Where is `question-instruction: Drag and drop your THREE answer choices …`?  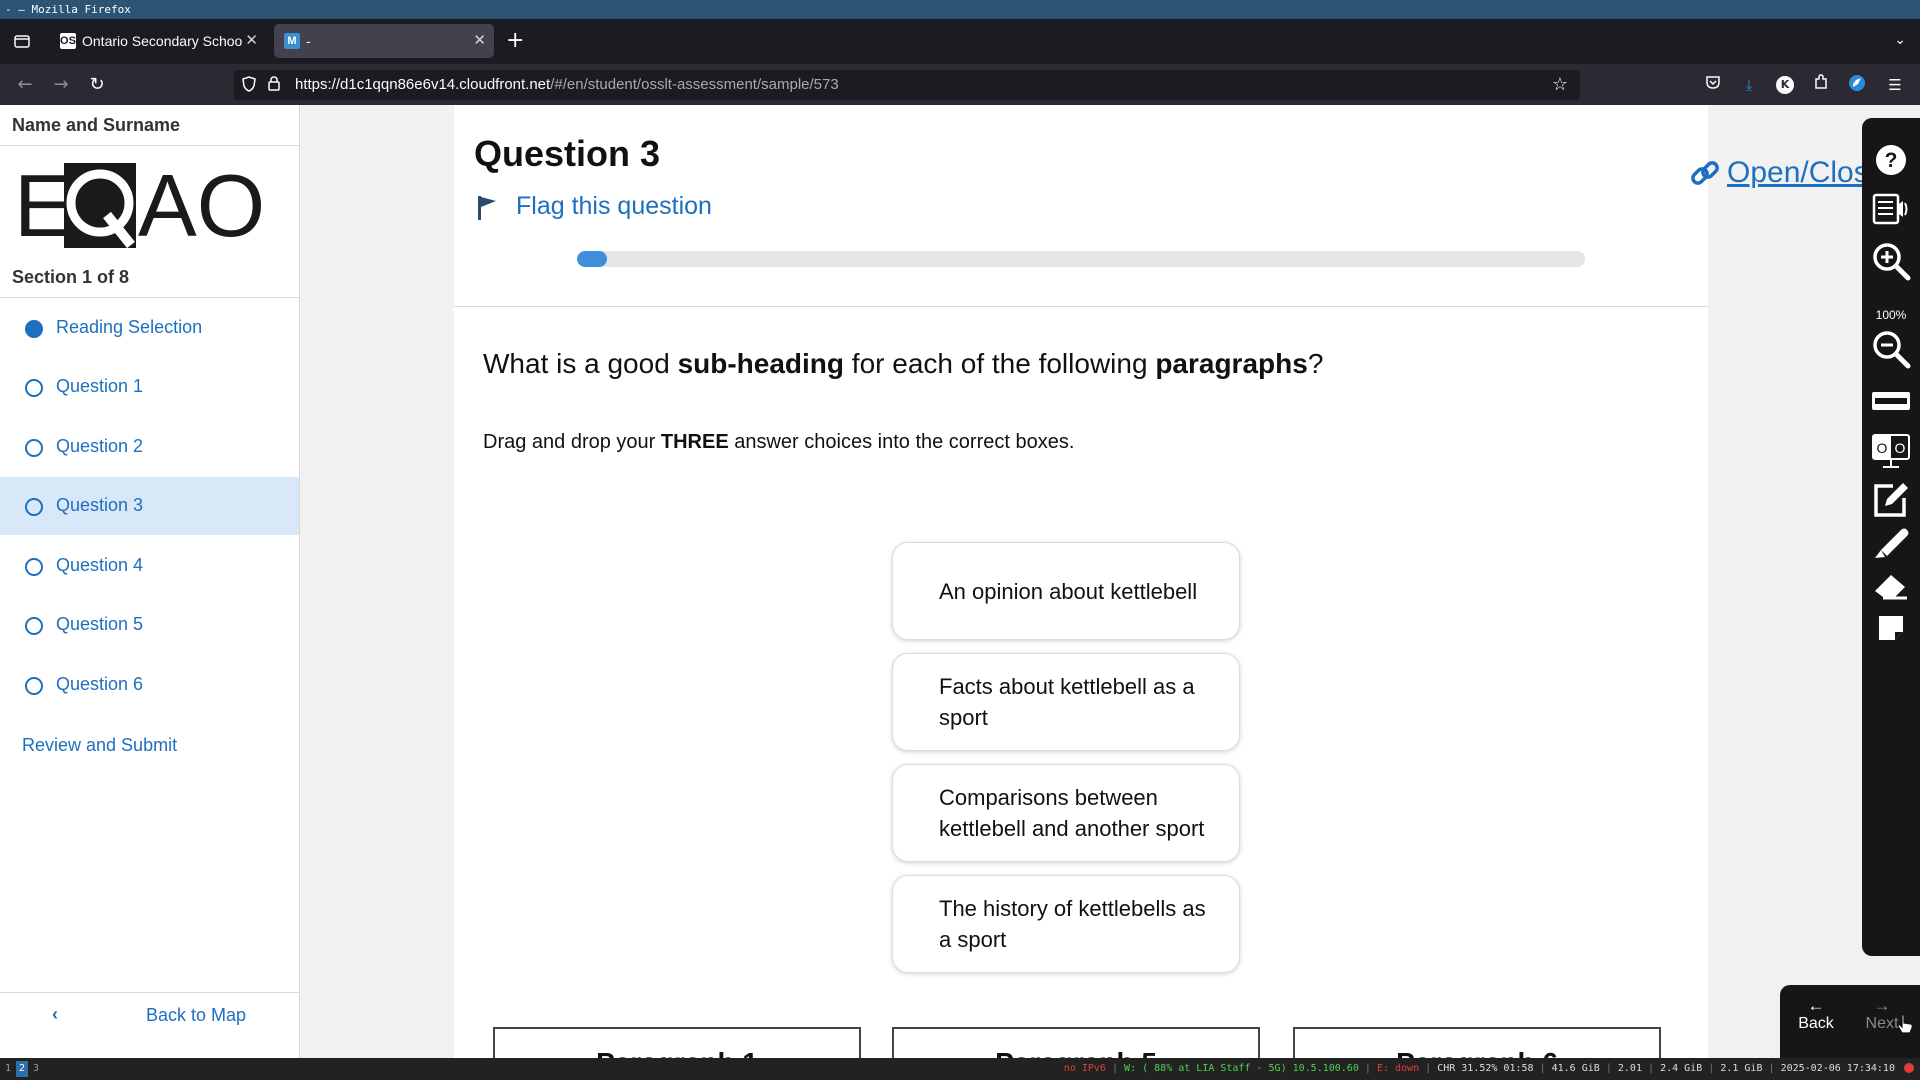 question-instruction: Drag and drop your THREE answer choices … is located at coordinates (778, 442).